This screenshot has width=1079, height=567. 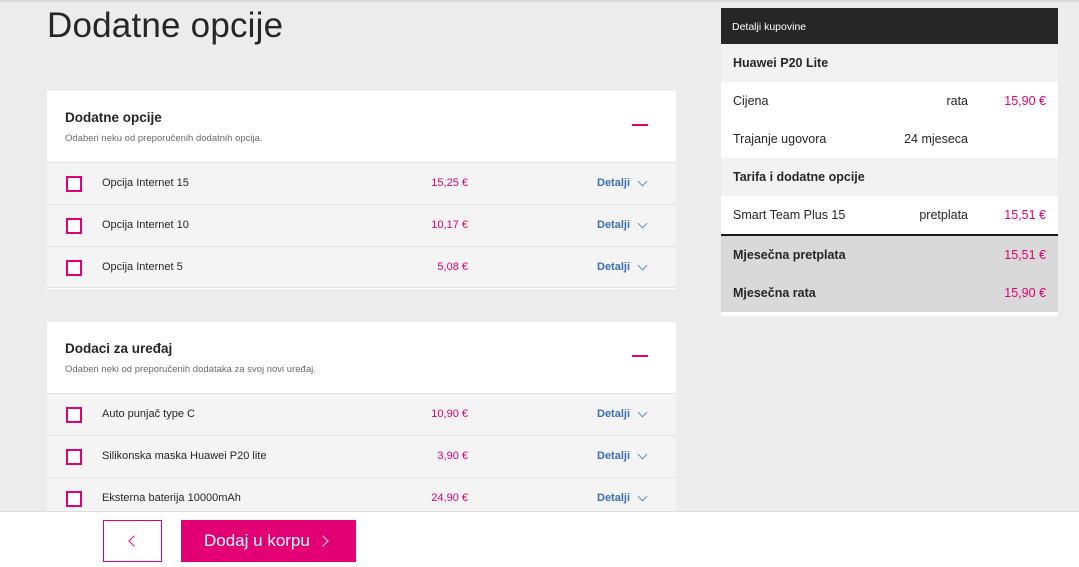 I want to click on add-to-cart-button: Dodaj u korpu, so click(x=268, y=541).